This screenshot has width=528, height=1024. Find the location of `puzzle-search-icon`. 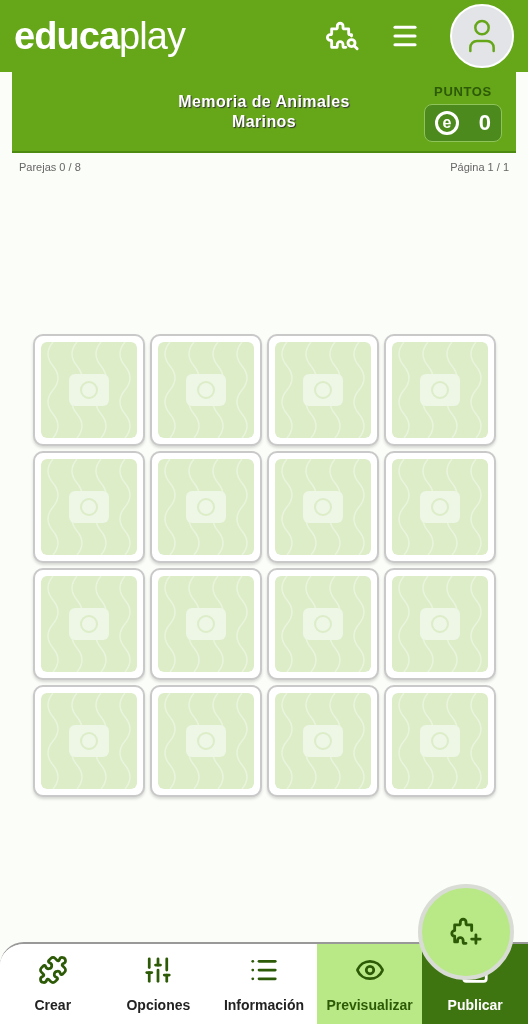

puzzle-search-icon is located at coordinates (343, 36).